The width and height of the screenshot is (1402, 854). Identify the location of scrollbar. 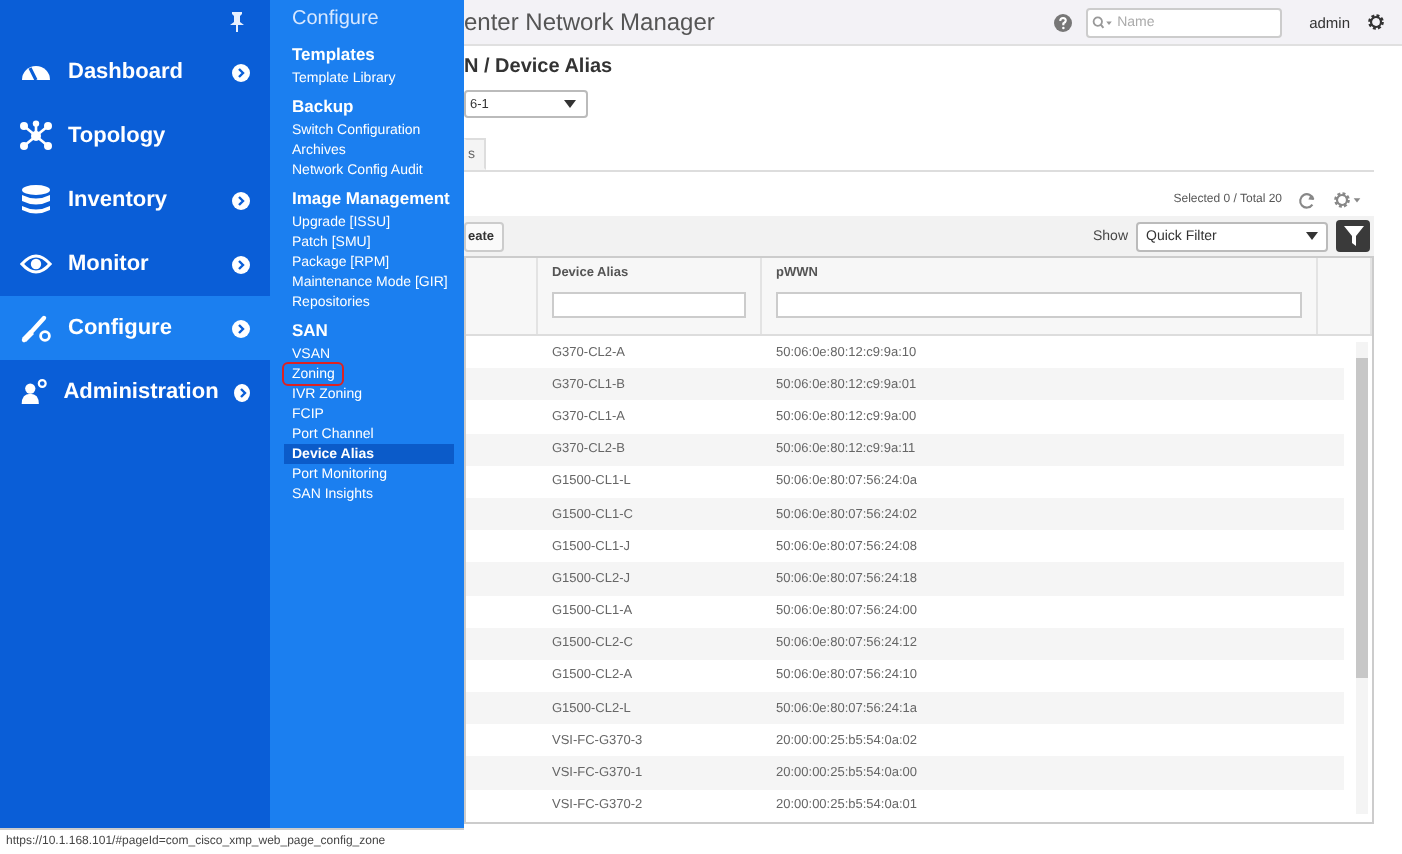
(1362, 578).